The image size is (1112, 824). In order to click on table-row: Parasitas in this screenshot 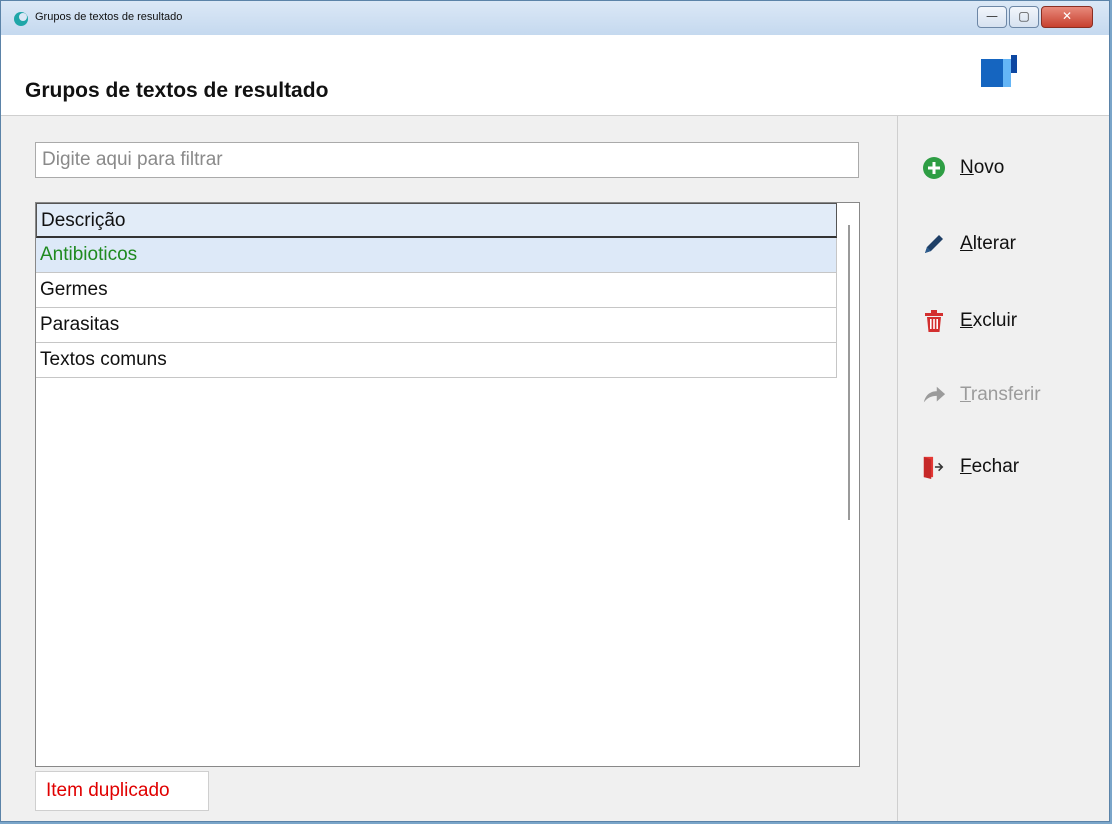, I will do `click(436, 325)`.